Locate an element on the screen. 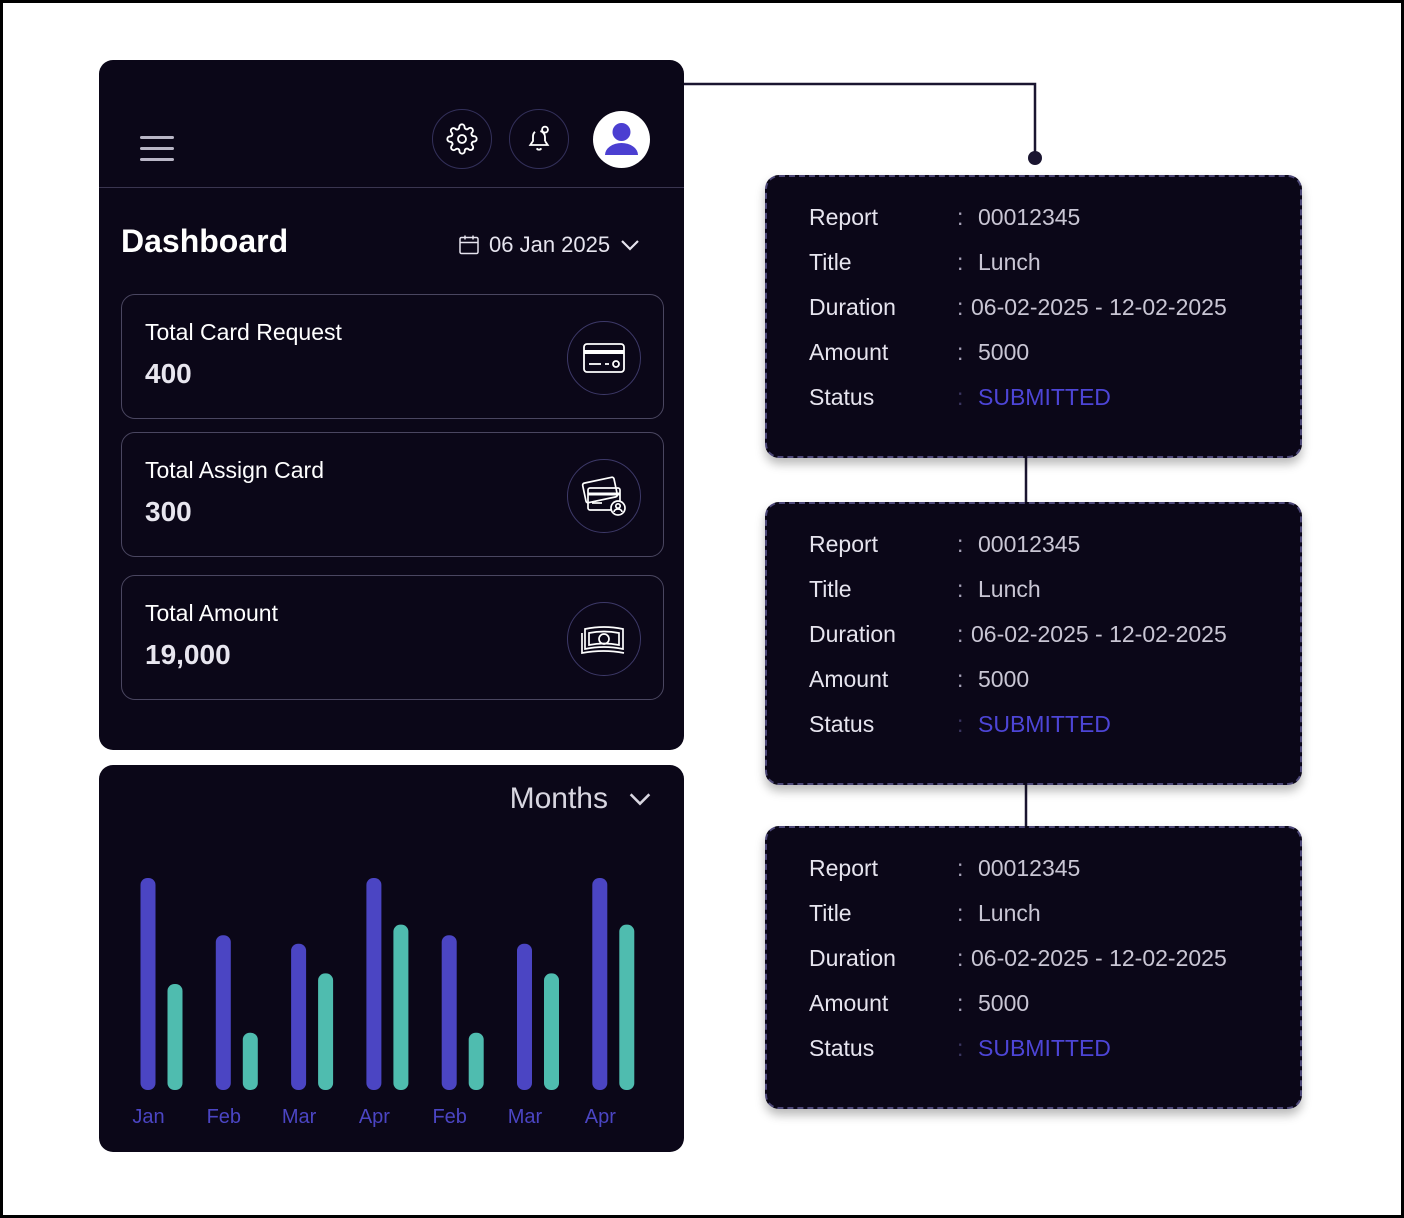 The width and height of the screenshot is (1404, 1218). chart-panel: Jan Feb Mar Apr Feb Mar Apr Months is located at coordinates (391, 958).